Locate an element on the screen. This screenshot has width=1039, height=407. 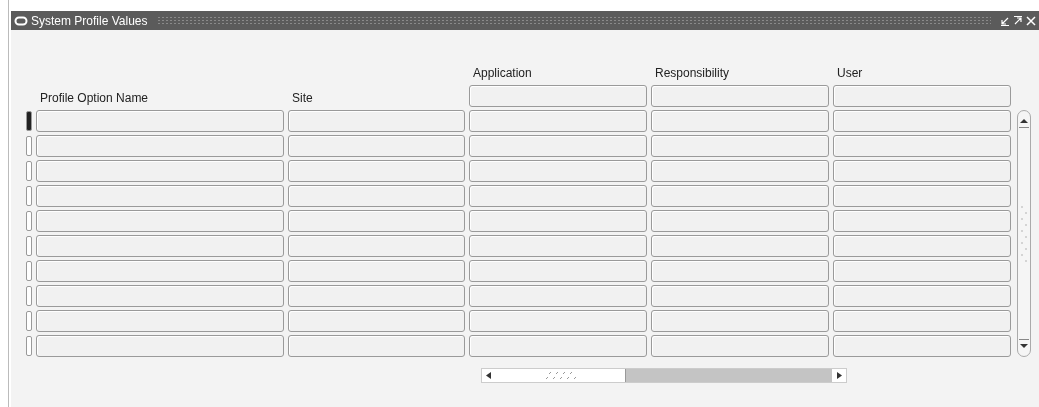
column-header: Responsibility is located at coordinates (692, 73).